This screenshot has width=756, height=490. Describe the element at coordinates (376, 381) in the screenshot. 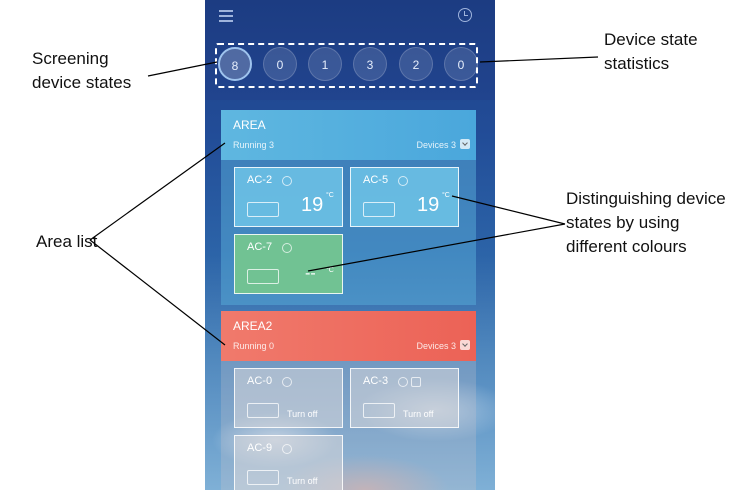

I see `device-name: AC-3` at that location.